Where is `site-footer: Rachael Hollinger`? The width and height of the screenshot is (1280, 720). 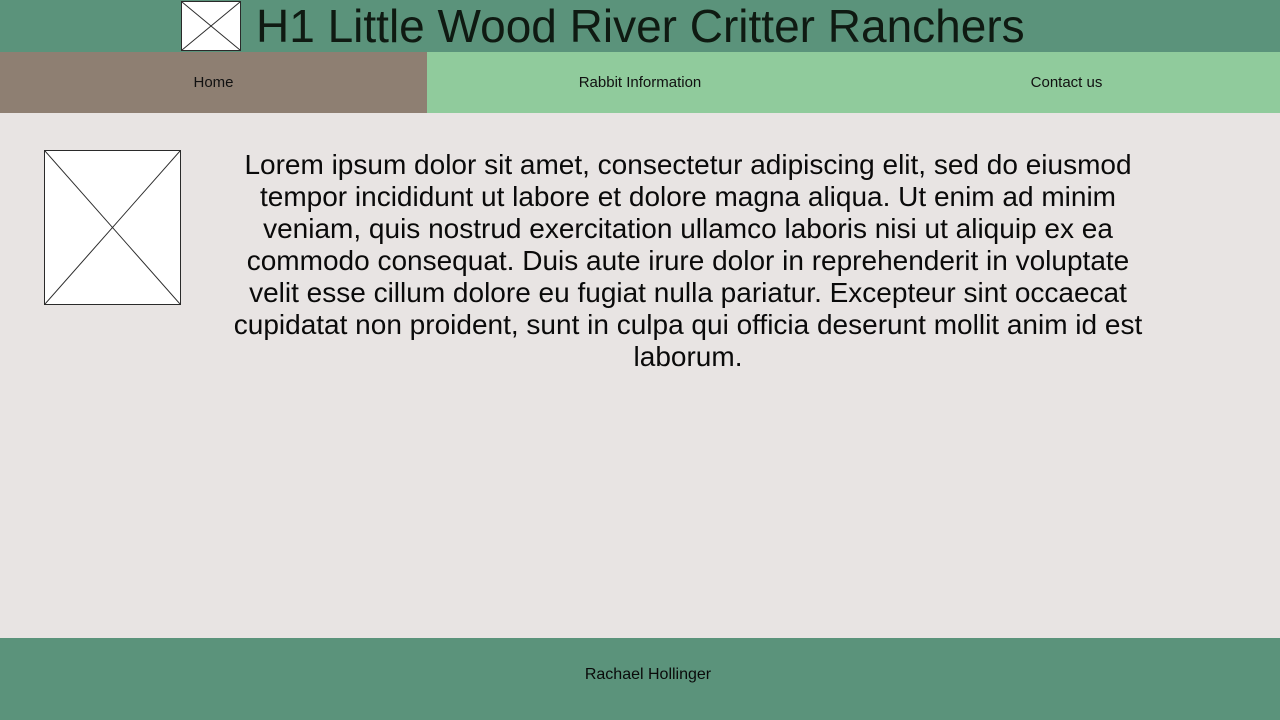
site-footer: Rachael Hollinger is located at coordinates (640, 679).